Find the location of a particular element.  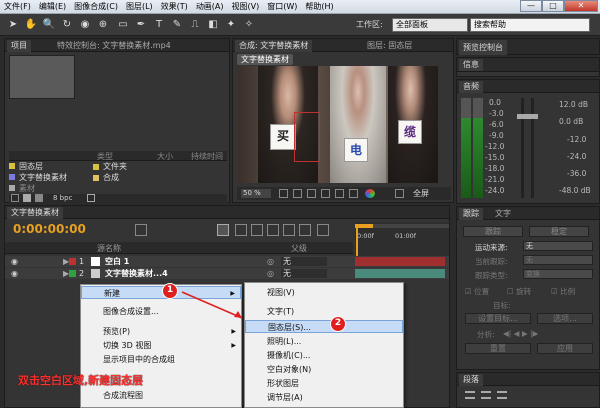

menu-item-null-object: 空白对象(N) is located at coordinates (324, 369).